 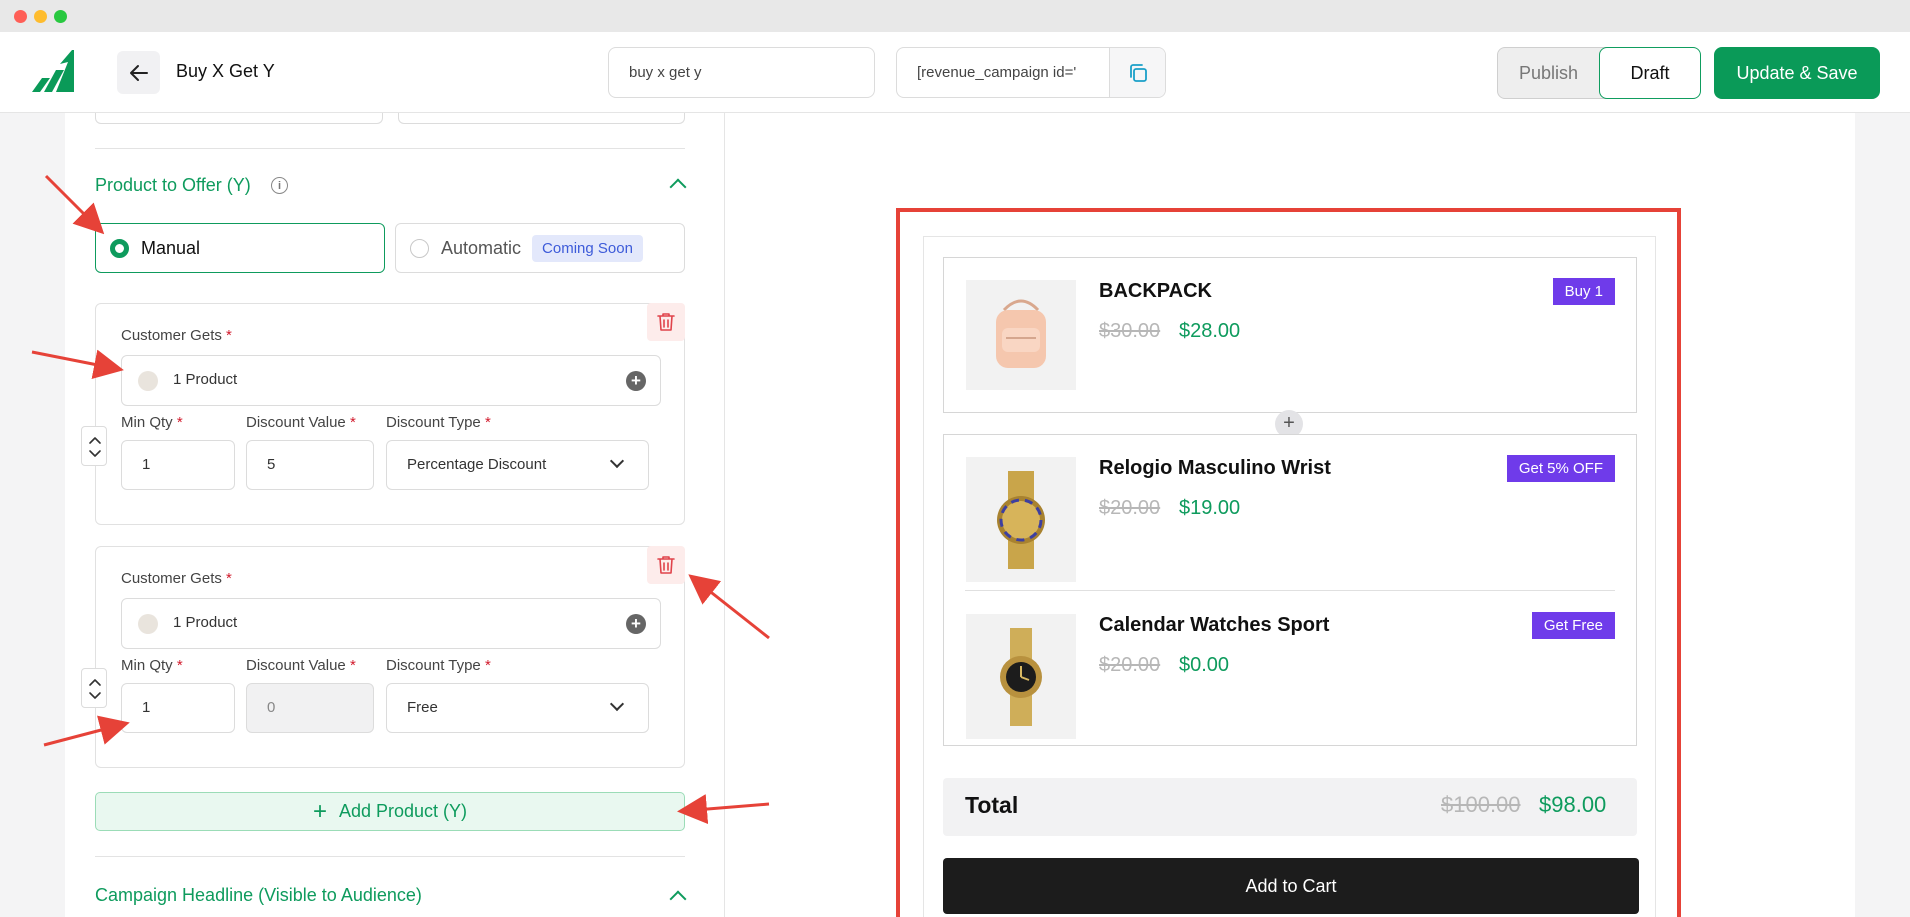 I want to click on shortcode-field: [revenue_campaign id=', so click(x=1031, y=72).